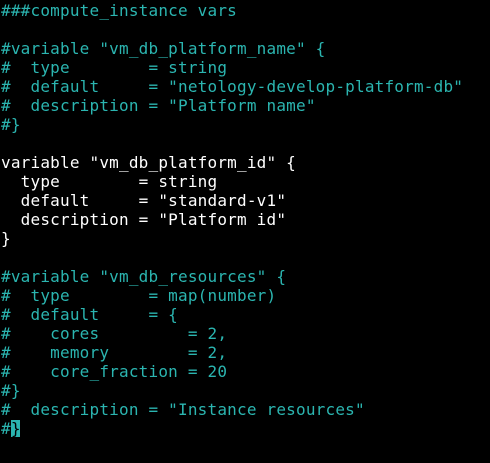 The height and width of the screenshot is (463, 490). I want to click on comment-line: # default = {, so click(89, 314).